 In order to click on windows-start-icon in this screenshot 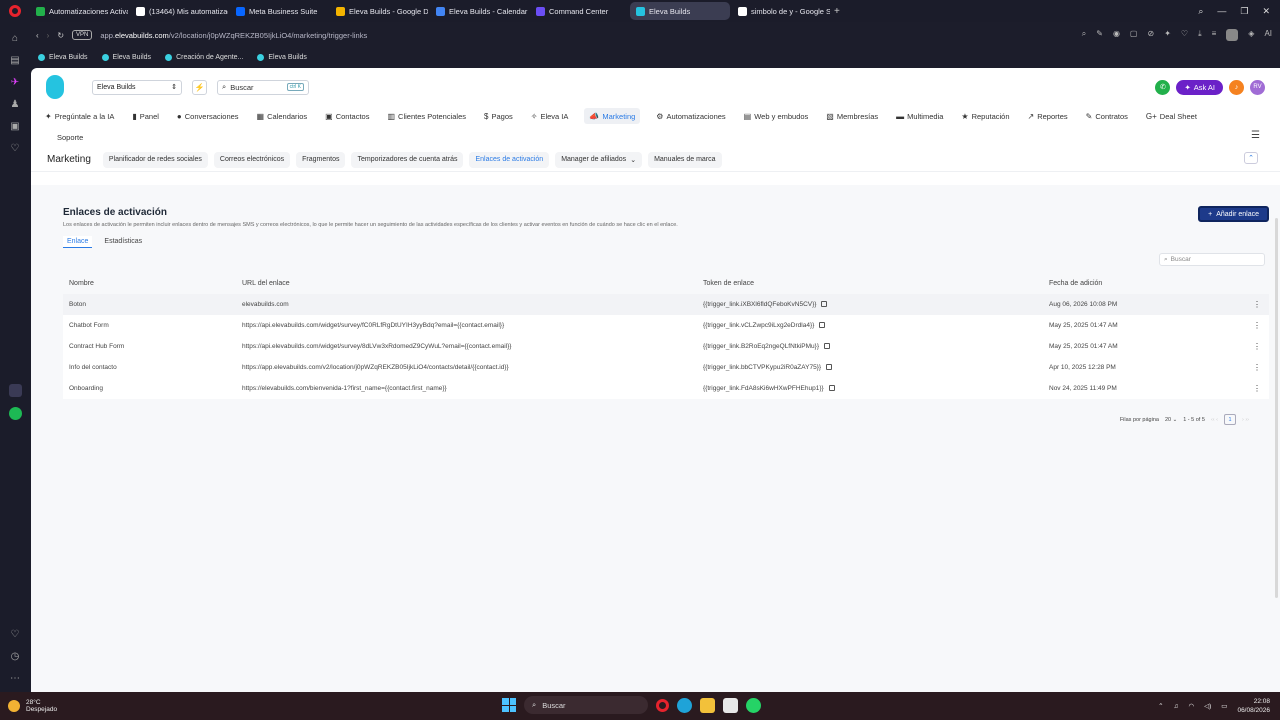, I will do `click(509, 705)`.